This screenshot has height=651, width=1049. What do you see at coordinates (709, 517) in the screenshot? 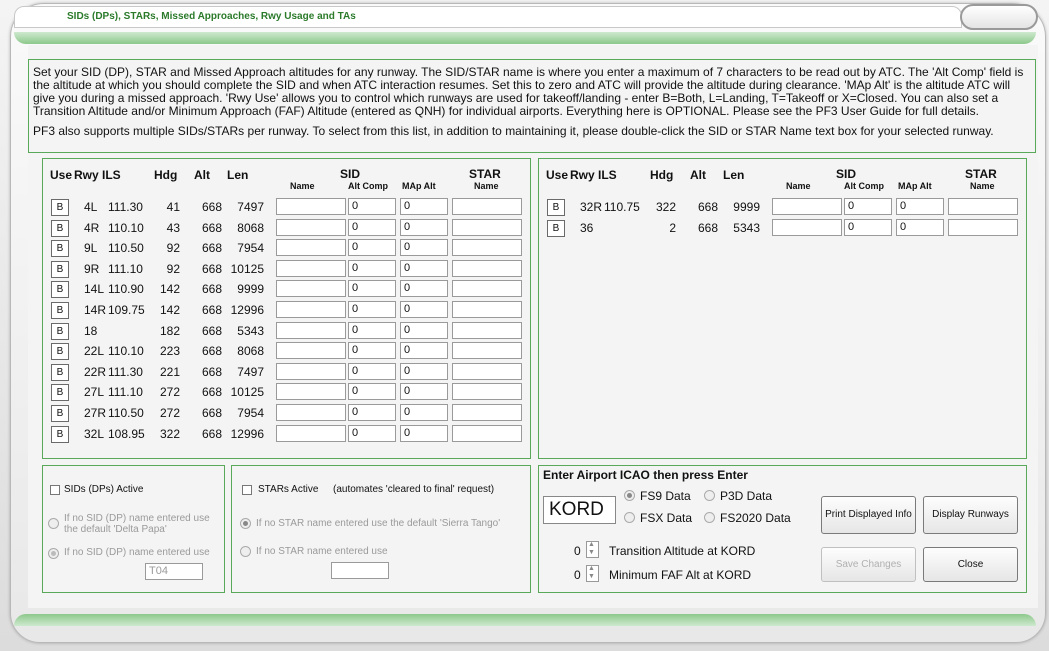
I see `fs2020-data-radio` at bounding box center [709, 517].